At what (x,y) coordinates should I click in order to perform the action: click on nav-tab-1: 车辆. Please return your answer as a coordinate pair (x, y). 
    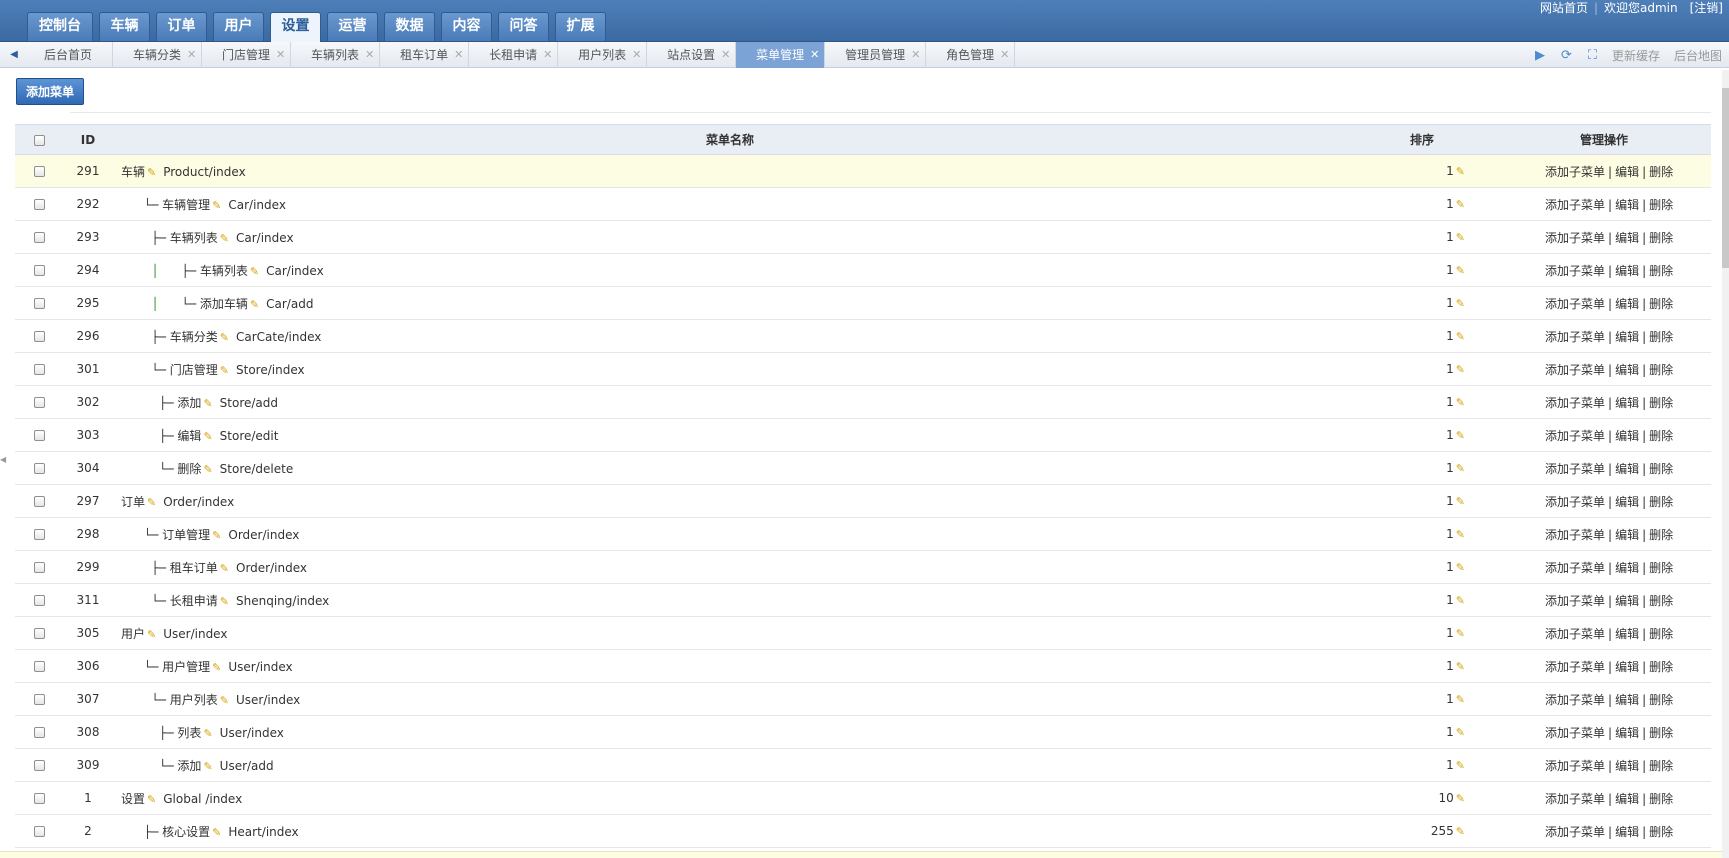
    Looking at the image, I should click on (124, 26).